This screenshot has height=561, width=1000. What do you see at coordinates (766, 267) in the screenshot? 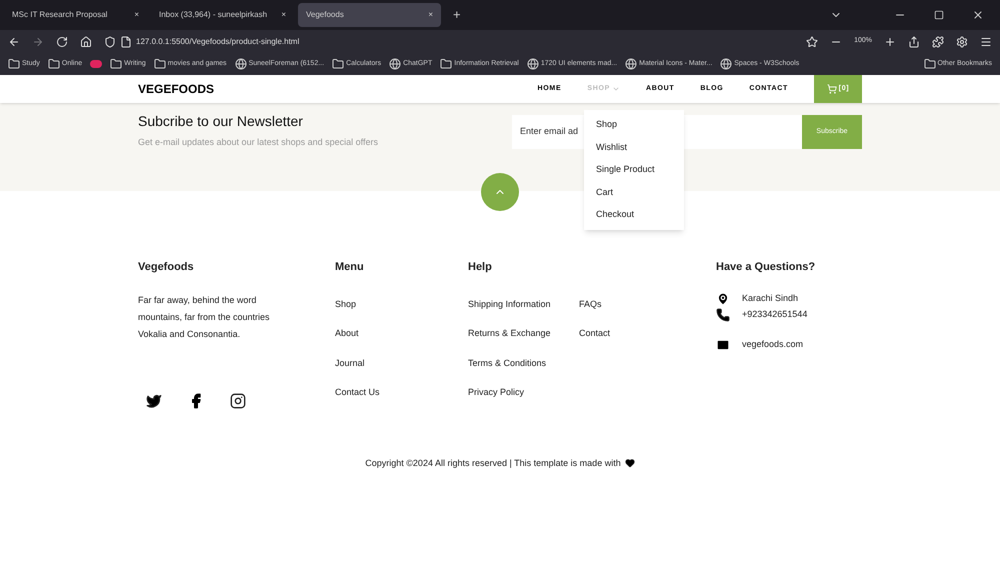
I see `footer-heading: Have a Questions?` at bounding box center [766, 267].